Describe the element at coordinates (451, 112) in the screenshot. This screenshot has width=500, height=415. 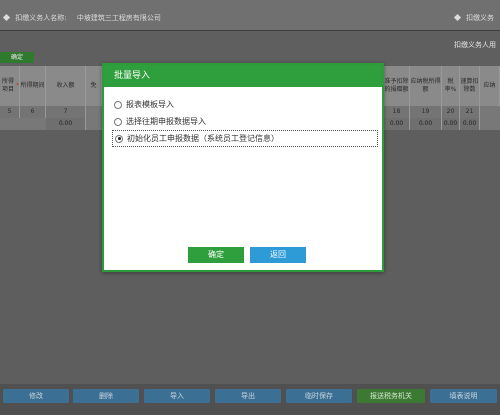
I see `table-cell: 20` at that location.